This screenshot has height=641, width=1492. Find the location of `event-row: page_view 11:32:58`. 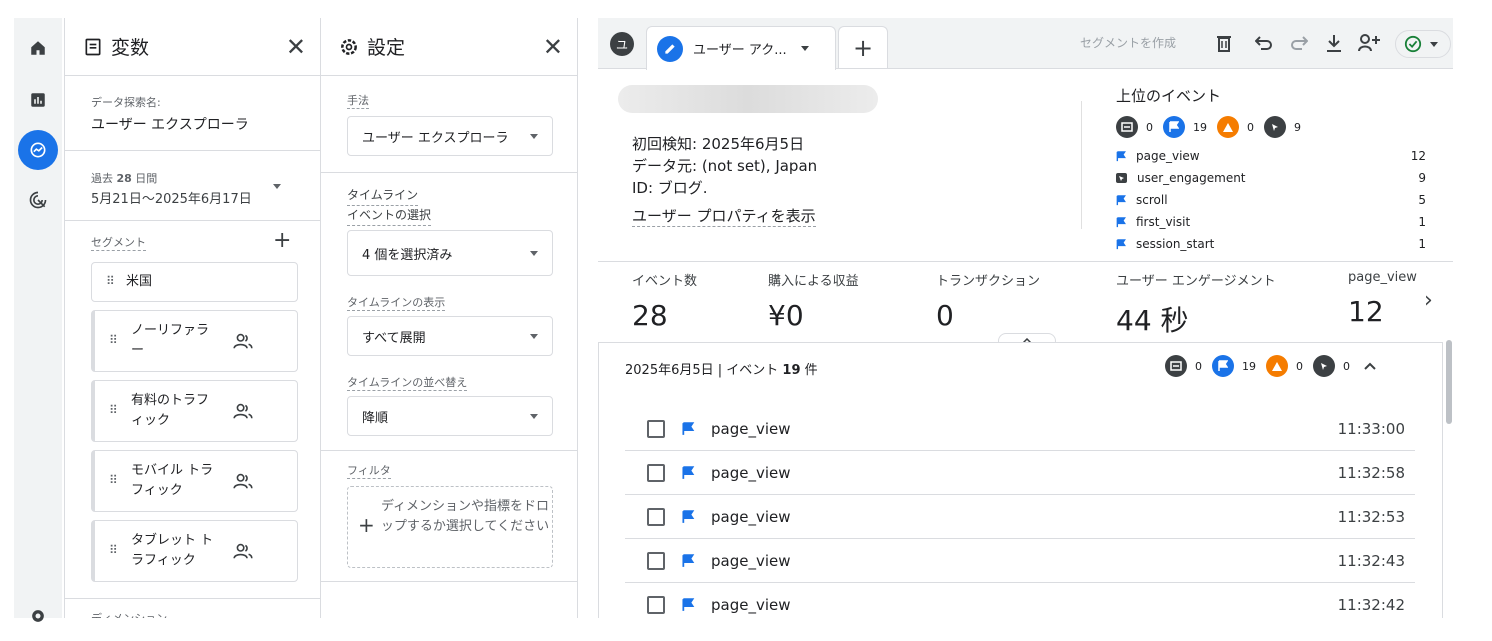

event-row: page_view 11:32:58 is located at coordinates (1020, 473).